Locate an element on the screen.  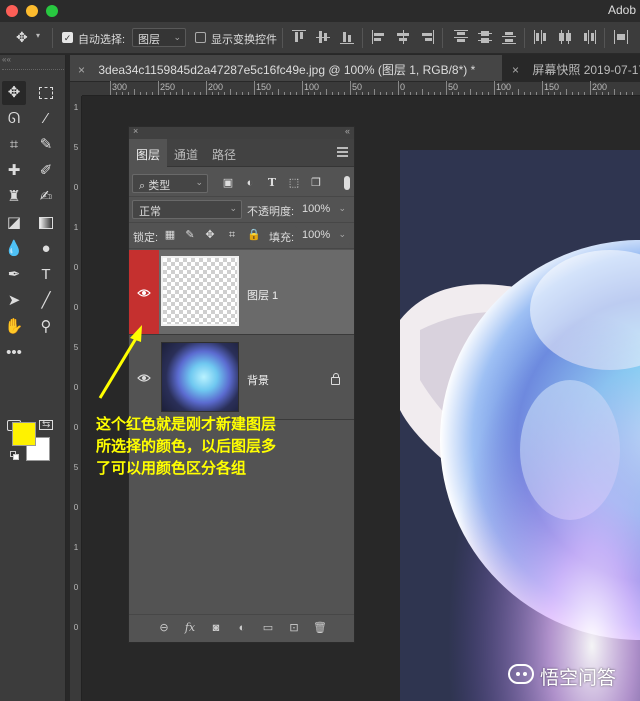
align-bottom-icon is located at coordinates (347, 37).